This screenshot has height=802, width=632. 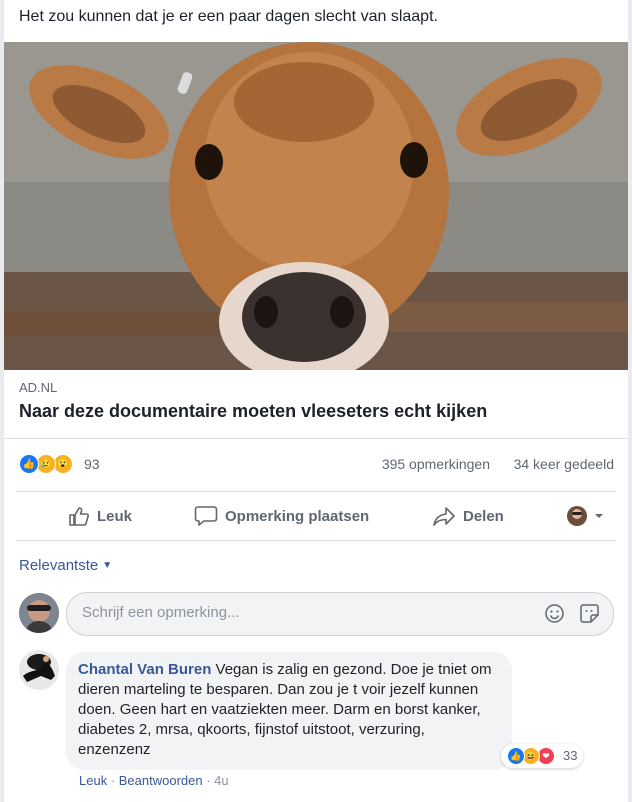 What do you see at coordinates (93, 780) in the screenshot?
I see `comment-like-link: Leuk` at bounding box center [93, 780].